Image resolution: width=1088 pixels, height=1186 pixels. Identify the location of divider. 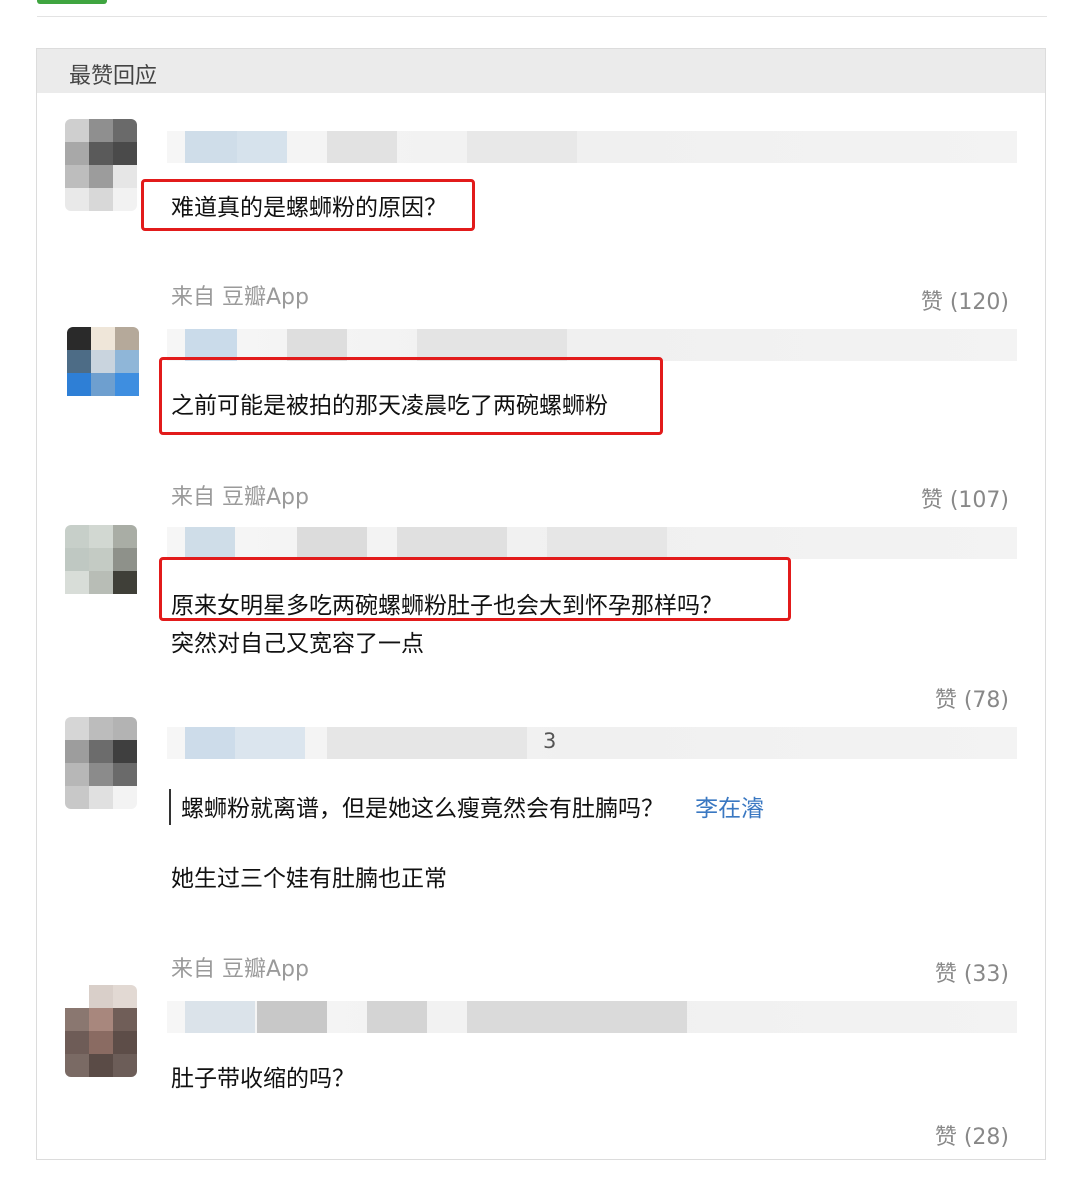
(542, 16).